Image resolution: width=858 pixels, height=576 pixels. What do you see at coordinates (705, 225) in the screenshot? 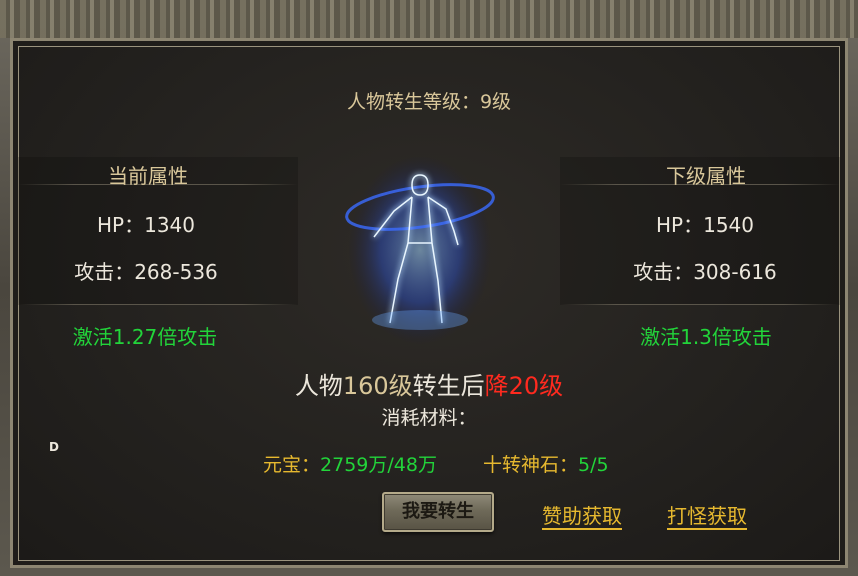
I see `next-hp: HP：1540` at bounding box center [705, 225].